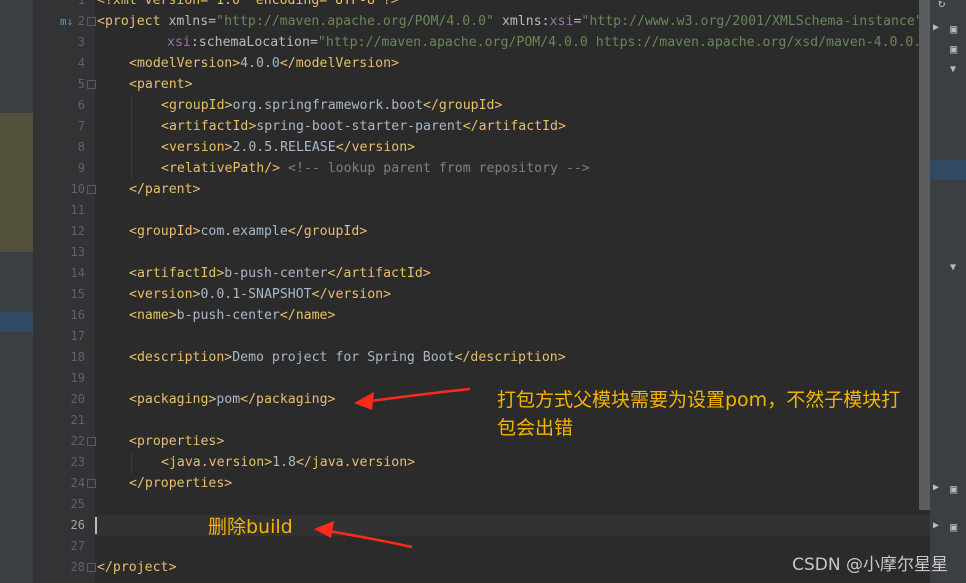 This screenshot has height=583, width=966. What do you see at coordinates (870, 565) in the screenshot?
I see `watermark: CSDN @小摩尔星星` at bounding box center [870, 565].